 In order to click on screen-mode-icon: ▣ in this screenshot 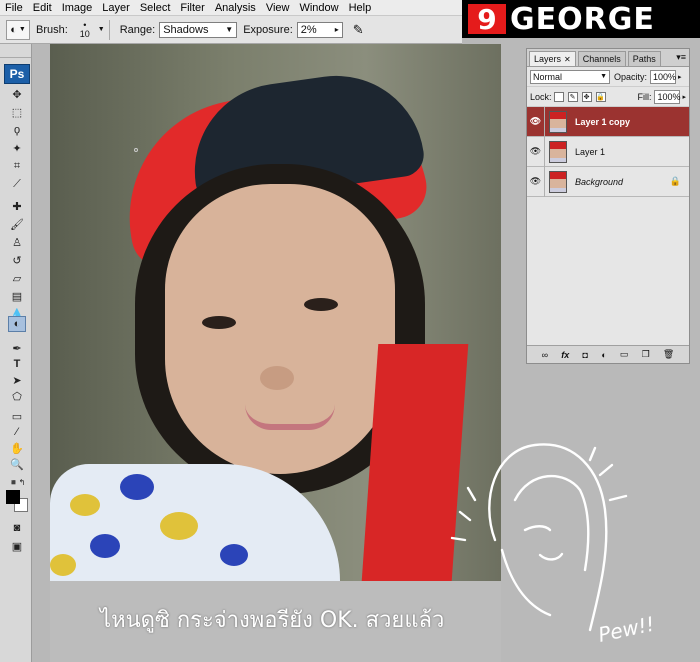, I will do `click(17, 546)`.